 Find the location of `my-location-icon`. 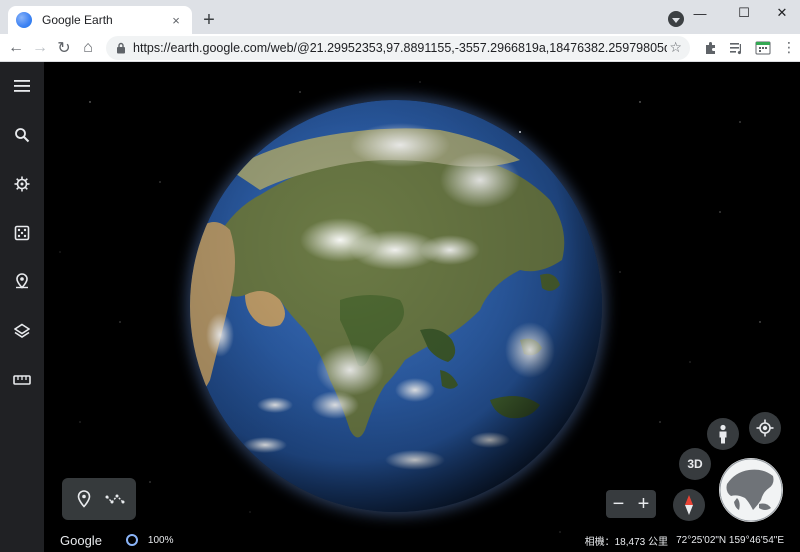

my-location-icon is located at coordinates (765, 428).